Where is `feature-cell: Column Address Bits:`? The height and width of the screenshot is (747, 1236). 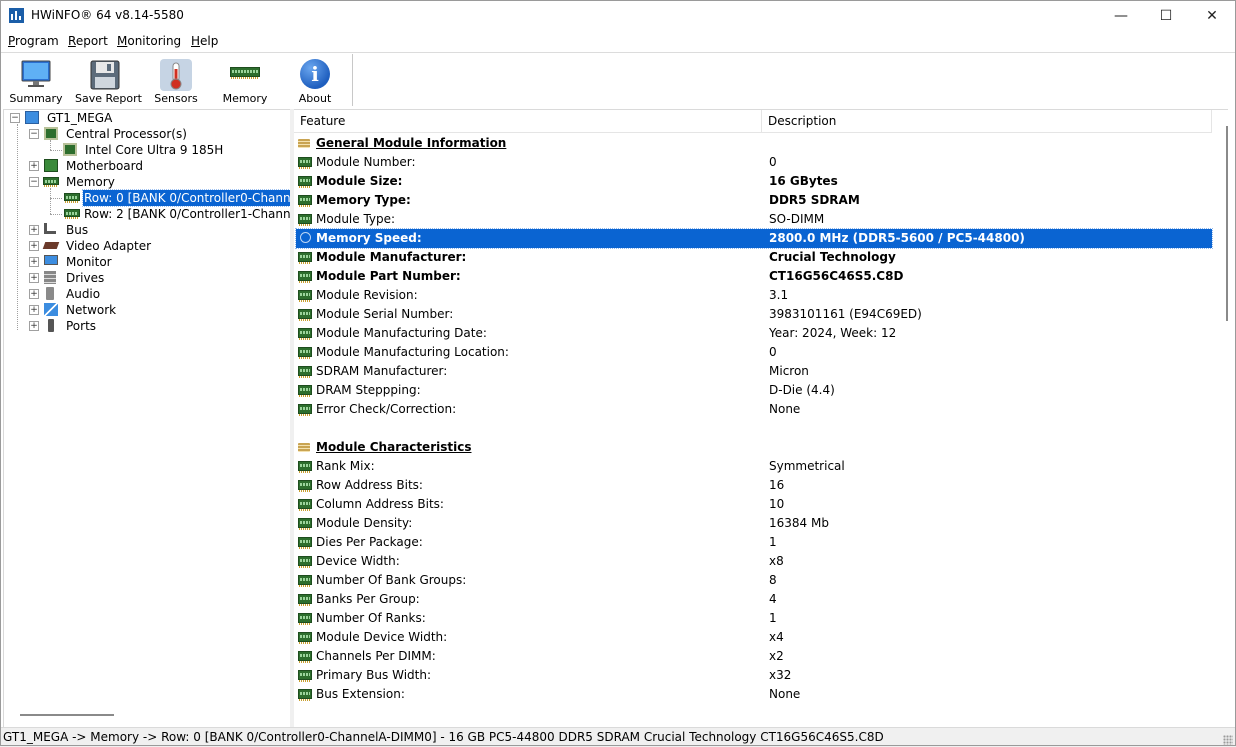 feature-cell: Column Address Bits: is located at coordinates (380, 504).